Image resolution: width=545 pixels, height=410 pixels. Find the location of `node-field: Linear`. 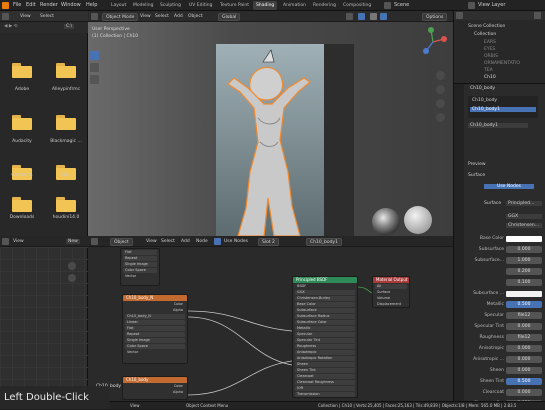

node-field: Linear is located at coordinates (155, 322).